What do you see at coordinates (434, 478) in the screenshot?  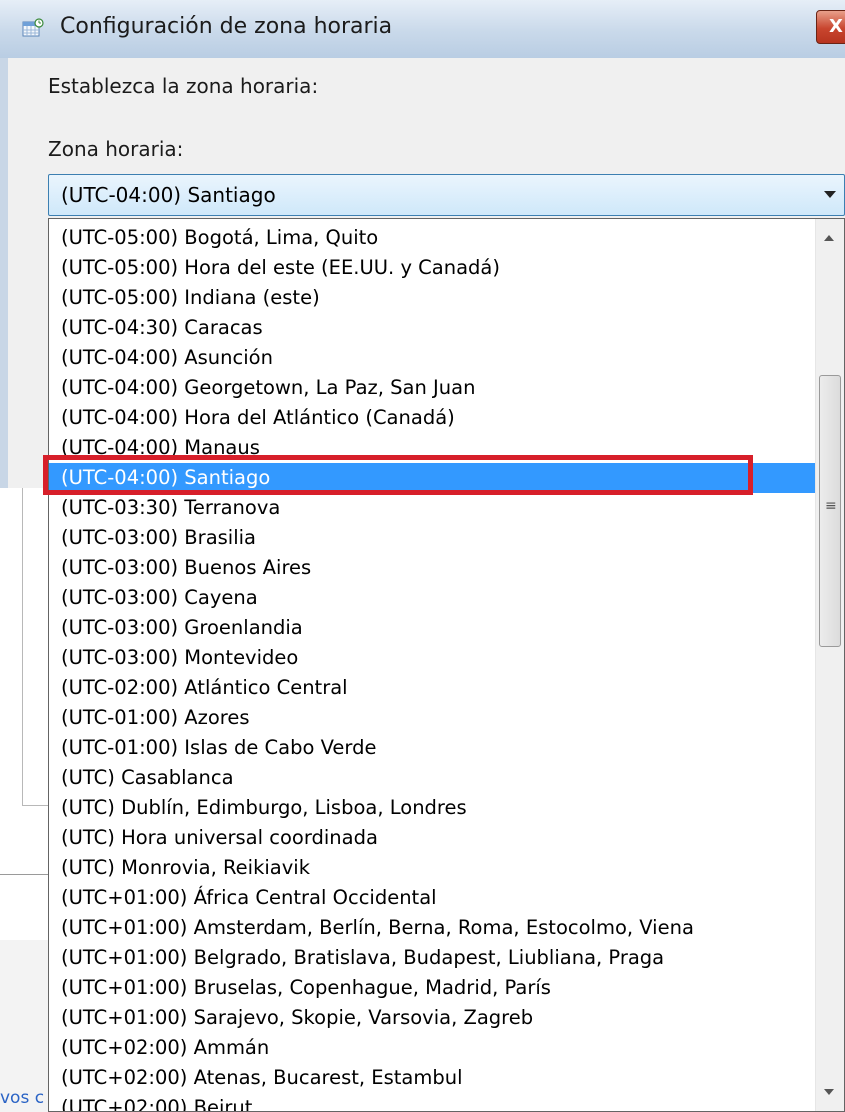 I see `timezone-option-selected: (UTC-04:00) Santiago` at bounding box center [434, 478].